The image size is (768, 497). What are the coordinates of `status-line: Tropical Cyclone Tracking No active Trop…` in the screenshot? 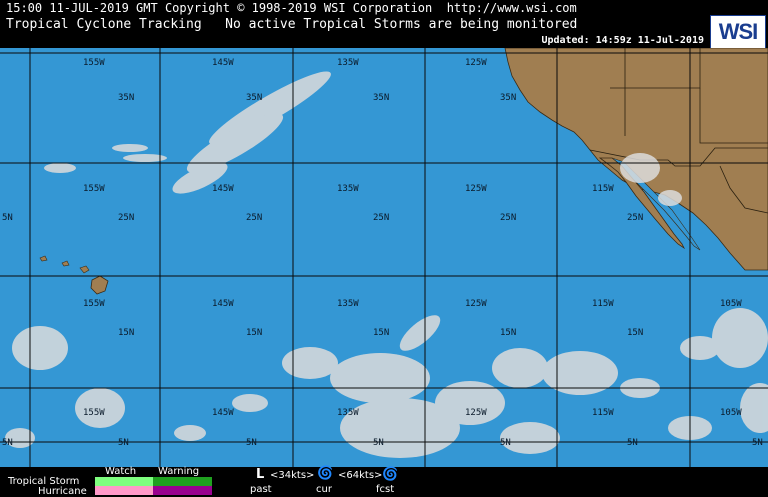 It's located at (292, 24).